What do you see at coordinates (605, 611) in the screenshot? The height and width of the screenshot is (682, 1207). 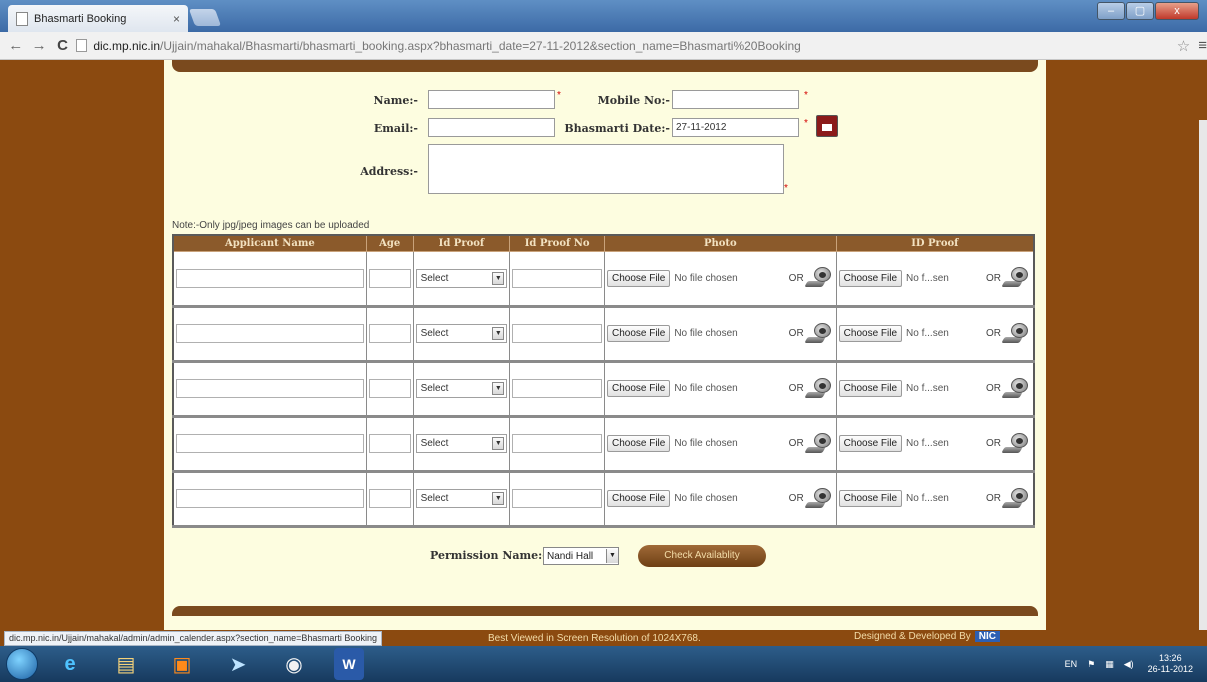 I see `content-footer-bar` at bounding box center [605, 611].